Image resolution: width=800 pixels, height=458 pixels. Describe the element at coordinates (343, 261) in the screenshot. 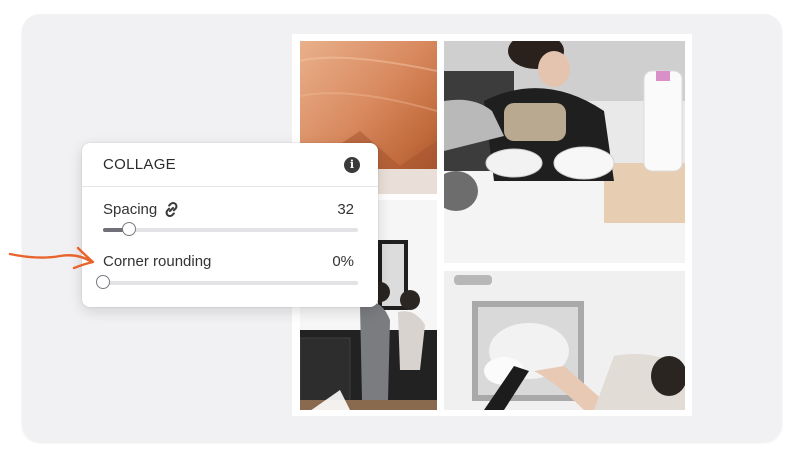

I see `corner-rounding-value: 0%` at that location.